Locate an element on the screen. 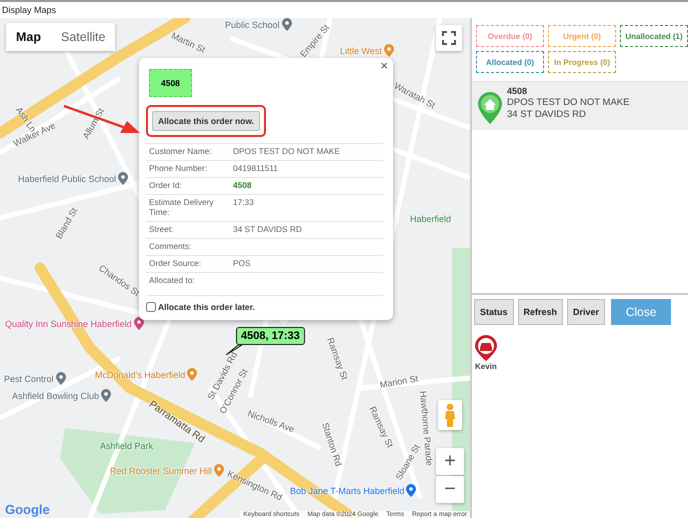 The height and width of the screenshot is (518, 688). allocate-later-checkbox is located at coordinates (151, 307).